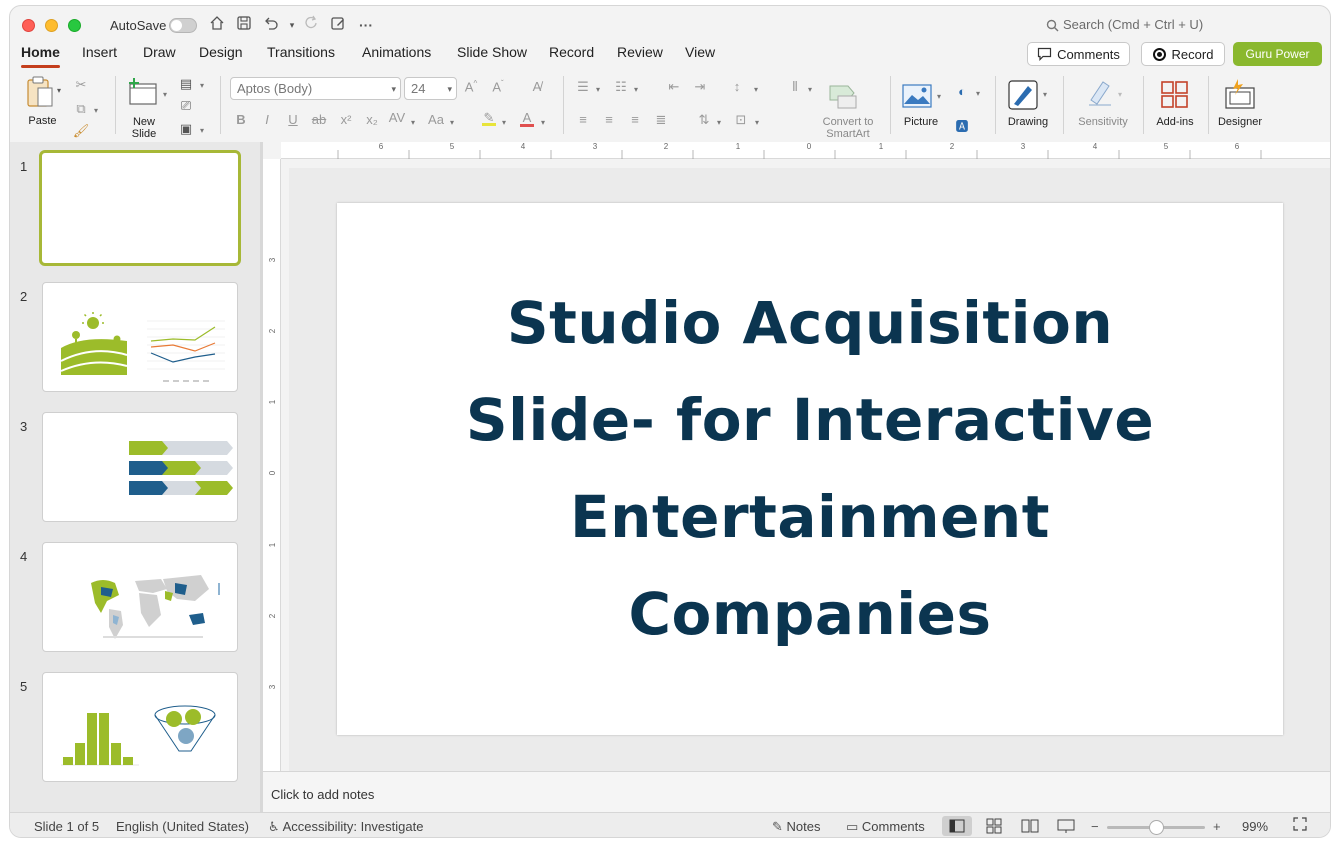 The width and height of the screenshot is (1337, 843). What do you see at coordinates (81, 85) in the screenshot?
I see `cut-icon: ✂` at bounding box center [81, 85].